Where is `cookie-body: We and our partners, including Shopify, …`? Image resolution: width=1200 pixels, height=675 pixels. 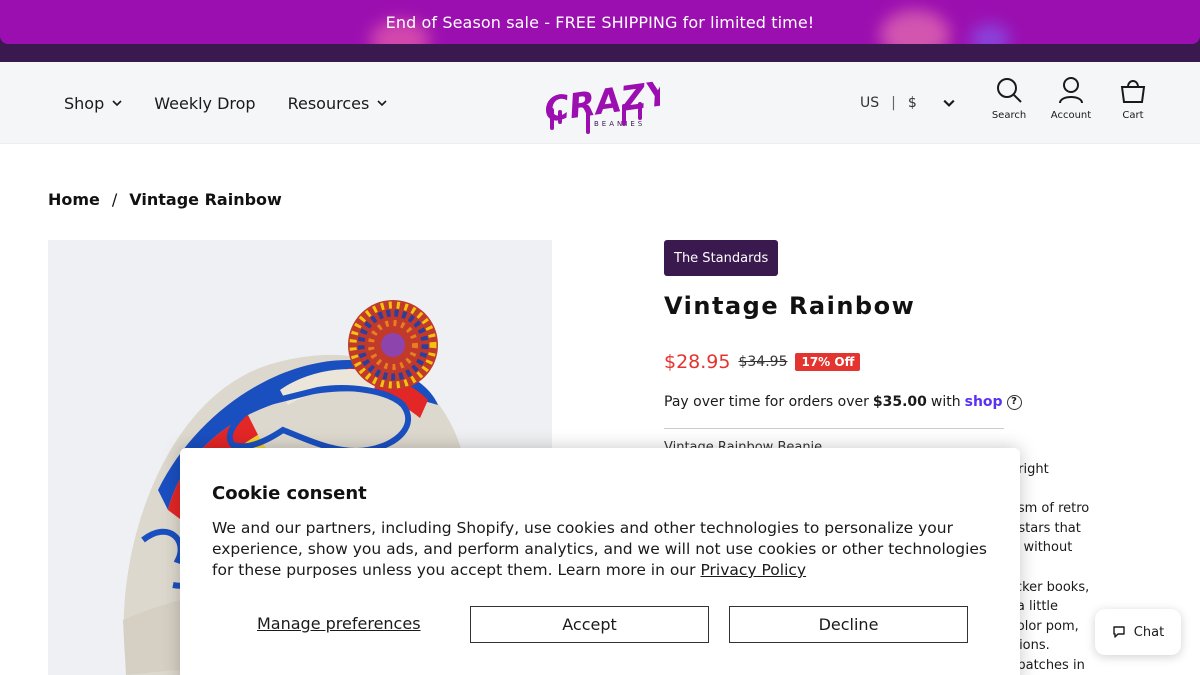 cookie-body: We and our partners, including Shopify, … is located at coordinates (602, 549).